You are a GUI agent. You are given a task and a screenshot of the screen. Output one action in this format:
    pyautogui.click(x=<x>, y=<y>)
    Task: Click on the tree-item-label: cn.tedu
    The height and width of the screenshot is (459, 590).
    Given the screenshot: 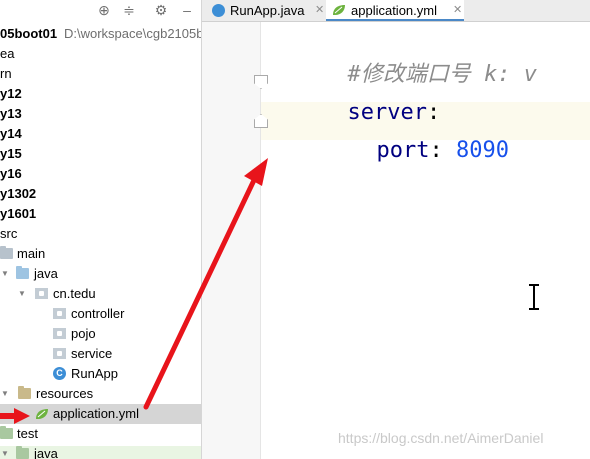 What is the action you would take?
    pyautogui.click(x=74, y=293)
    